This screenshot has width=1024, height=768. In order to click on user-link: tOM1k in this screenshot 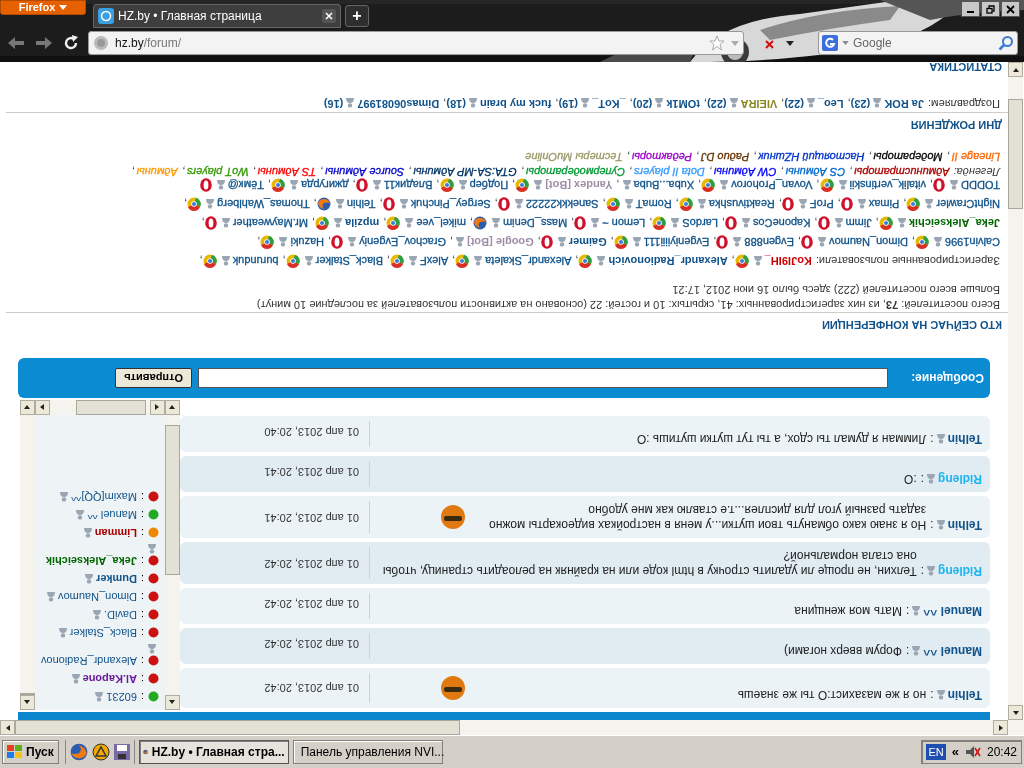, I will do `click(683, 103)`.